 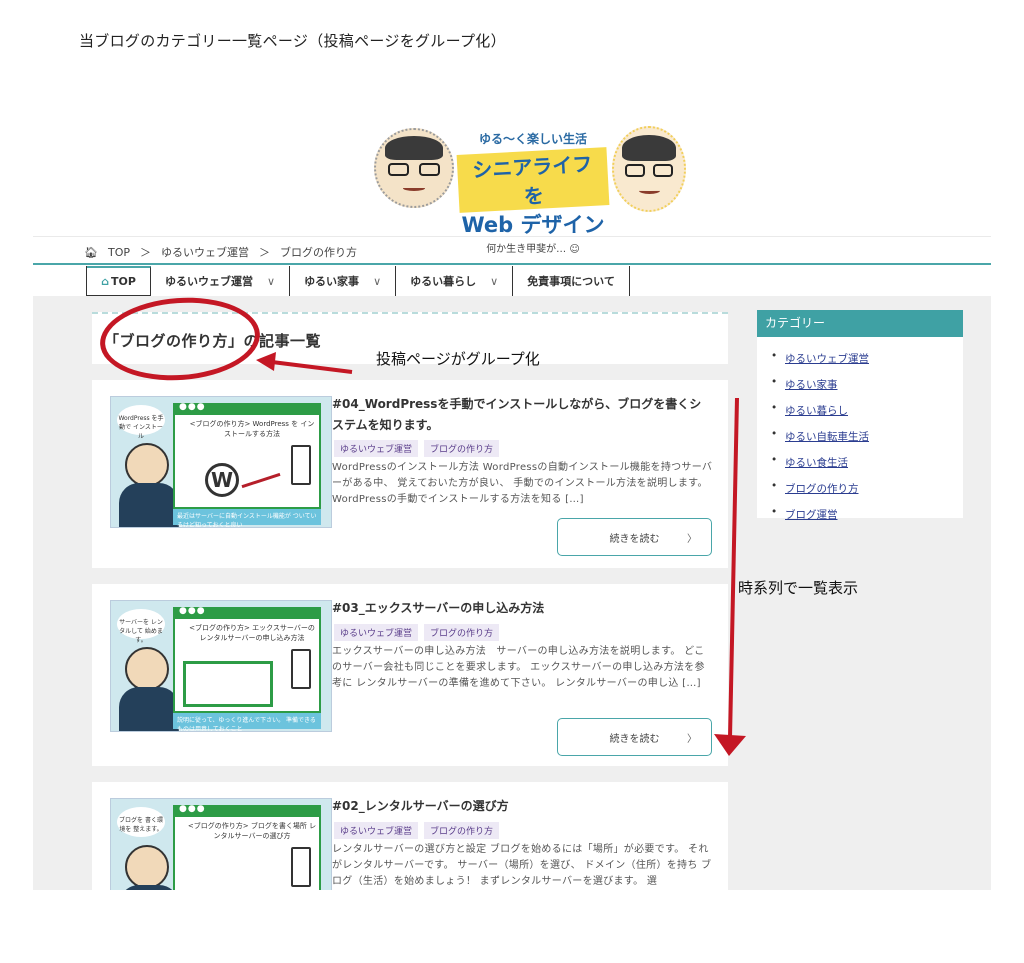 I want to click on annotation-arrow-left, so click(x=304, y=363).